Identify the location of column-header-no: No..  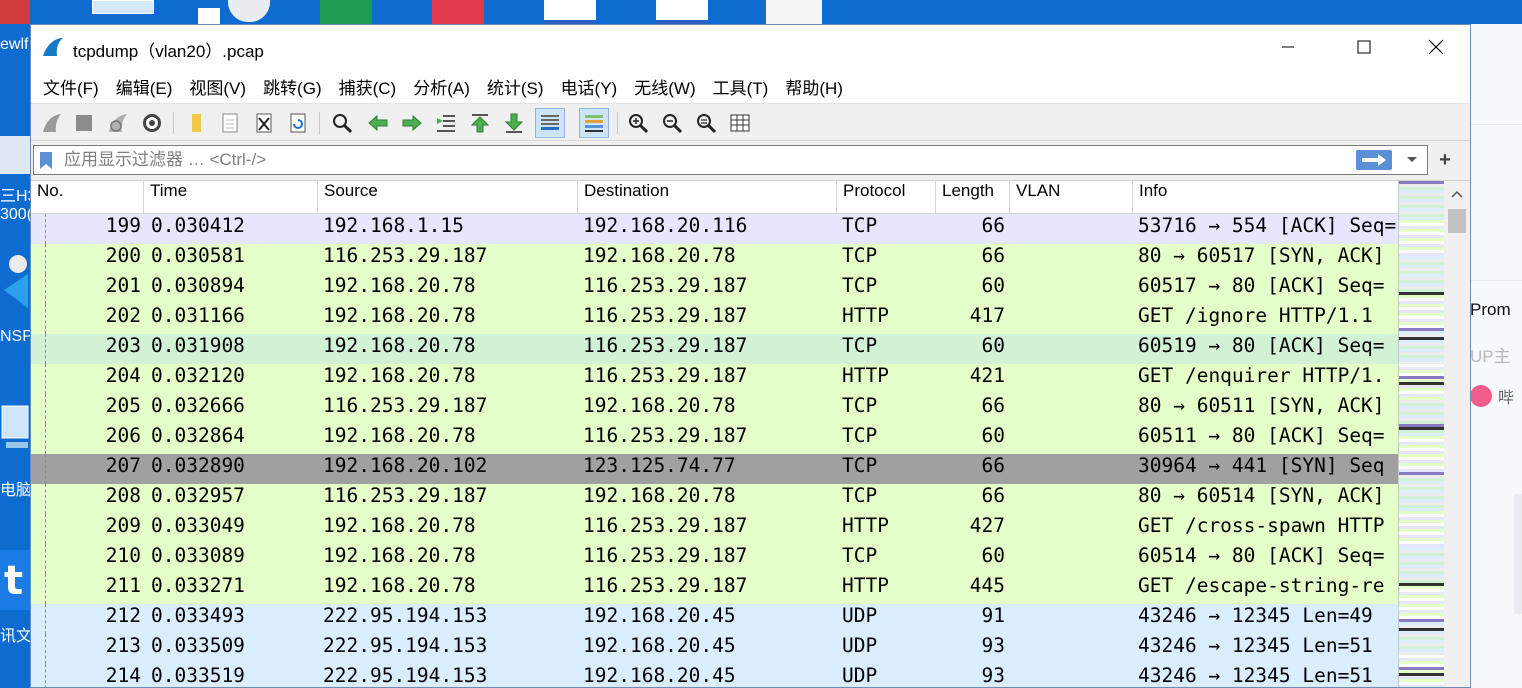
(87, 197).